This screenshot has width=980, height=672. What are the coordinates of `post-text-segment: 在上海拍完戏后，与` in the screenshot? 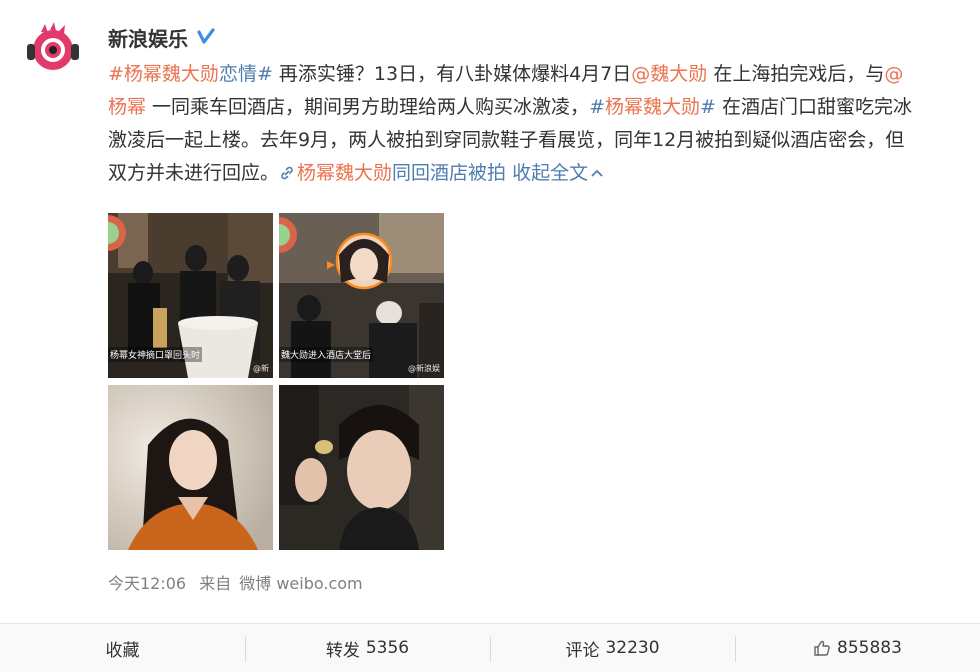 It's located at (796, 74).